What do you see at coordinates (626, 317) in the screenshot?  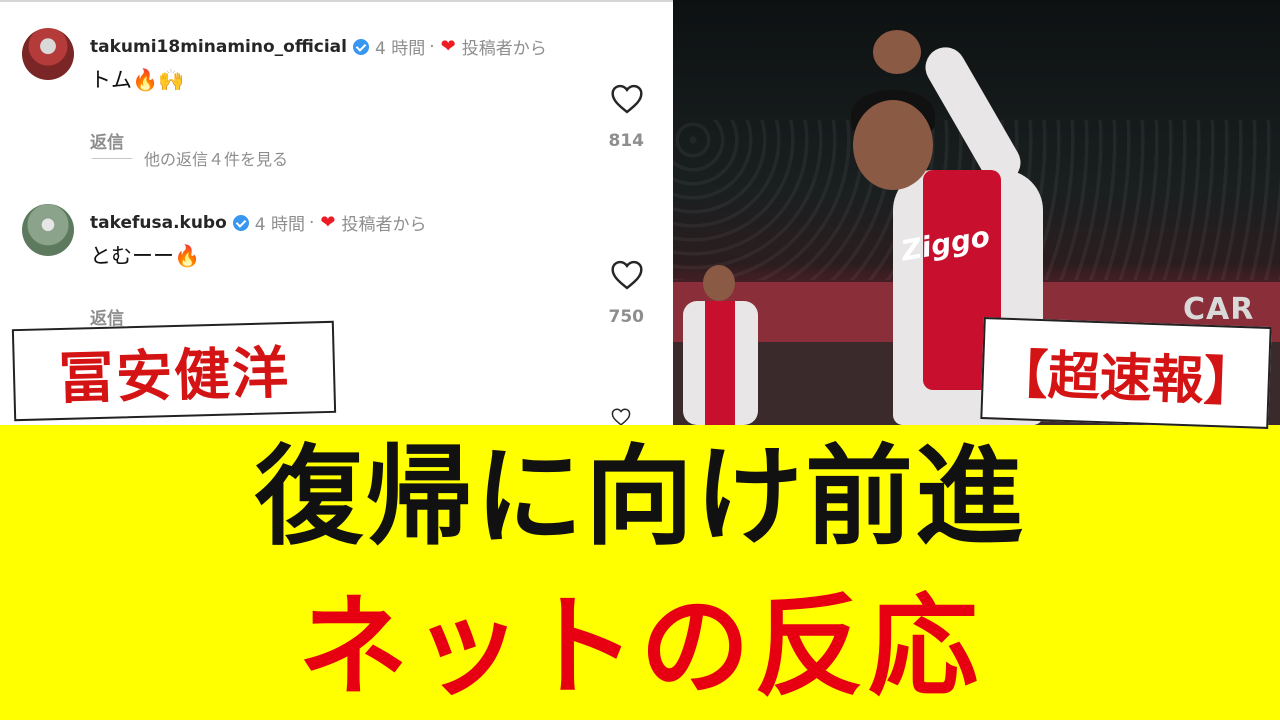 I see `like-count: 750` at bounding box center [626, 317].